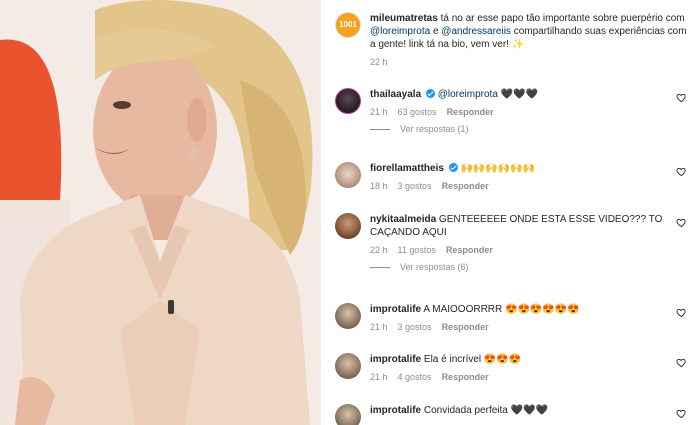 This screenshot has height=425, width=700. I want to click on comment-meta: 18 h 3 gostos Responder, so click(530, 186).